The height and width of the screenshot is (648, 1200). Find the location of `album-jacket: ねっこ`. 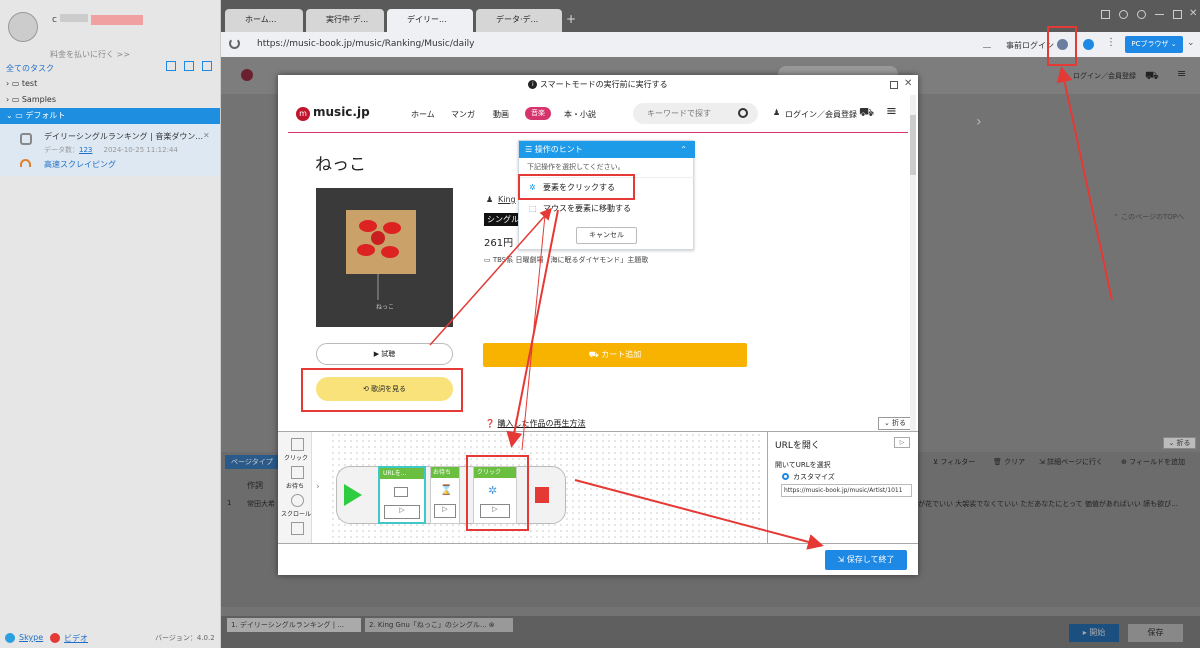

album-jacket: ねっこ is located at coordinates (384, 257).